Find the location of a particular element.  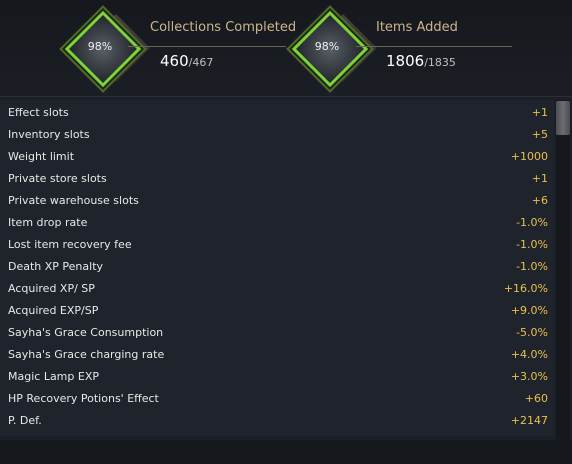

stat-name: Private store slots is located at coordinates (57, 178).